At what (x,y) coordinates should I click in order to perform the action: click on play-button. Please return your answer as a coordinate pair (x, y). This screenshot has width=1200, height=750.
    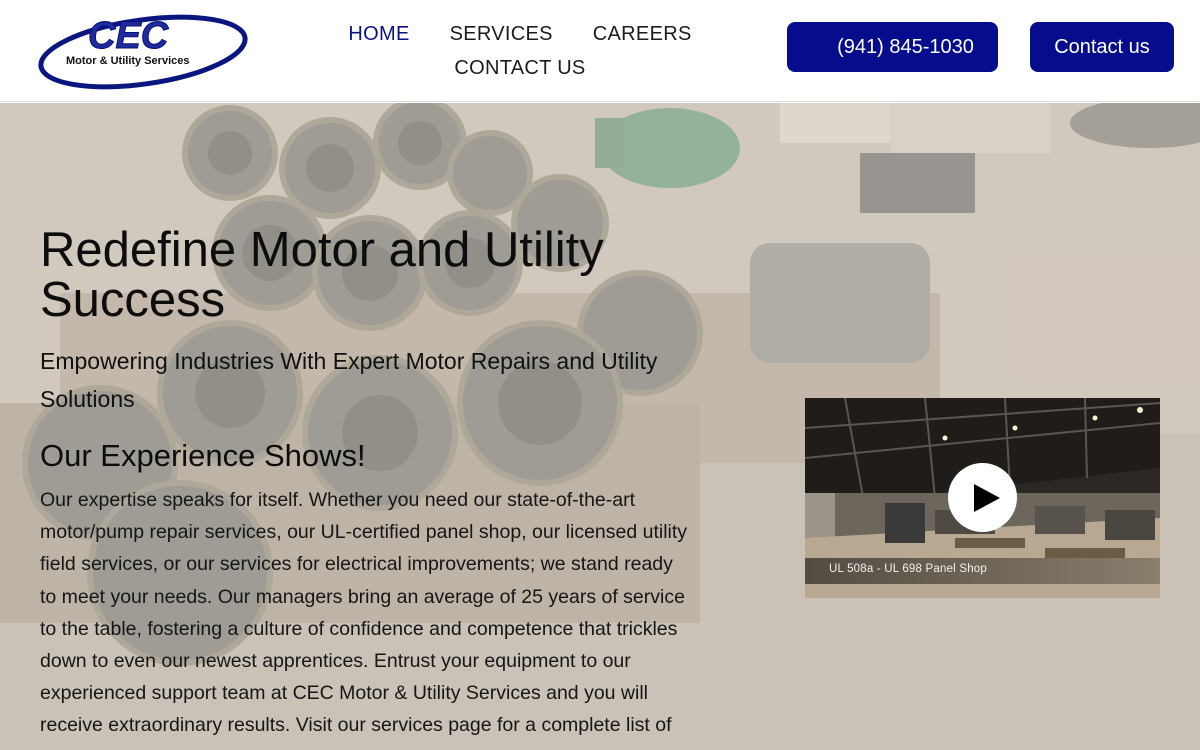
    Looking at the image, I should click on (982, 497).